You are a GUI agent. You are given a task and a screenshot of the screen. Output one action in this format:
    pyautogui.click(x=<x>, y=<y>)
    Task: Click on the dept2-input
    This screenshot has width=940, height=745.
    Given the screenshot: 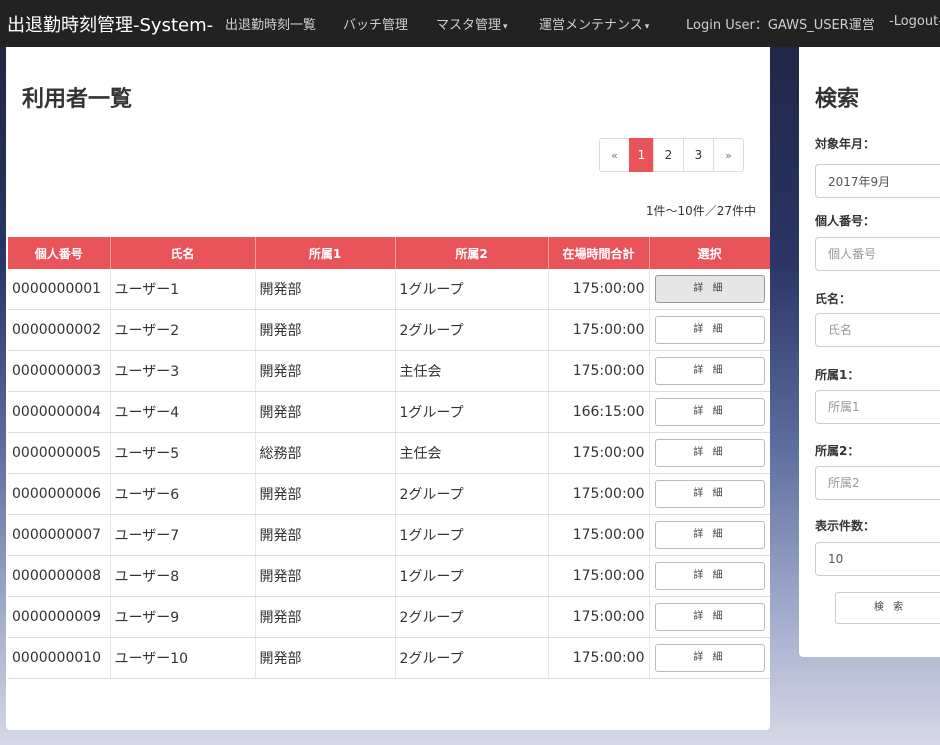 What is the action you would take?
    pyautogui.click(x=877, y=483)
    